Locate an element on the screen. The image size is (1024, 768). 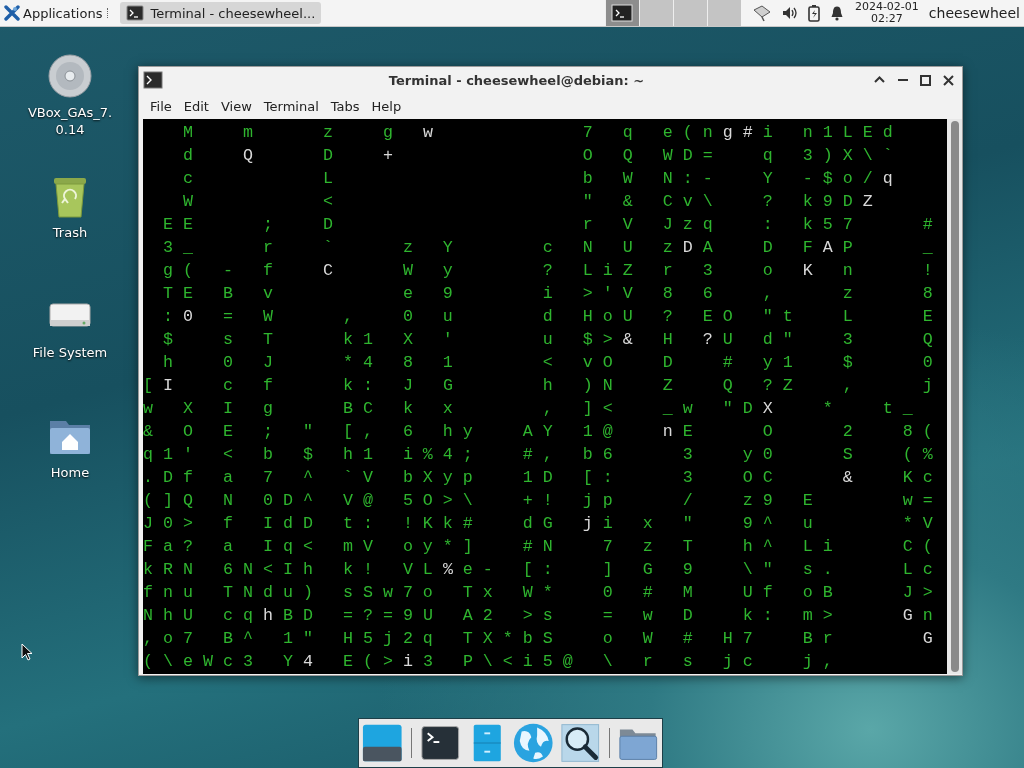
terminal-line: W < " & C v \ ? k 9 D Z is located at coordinates (527, 202).